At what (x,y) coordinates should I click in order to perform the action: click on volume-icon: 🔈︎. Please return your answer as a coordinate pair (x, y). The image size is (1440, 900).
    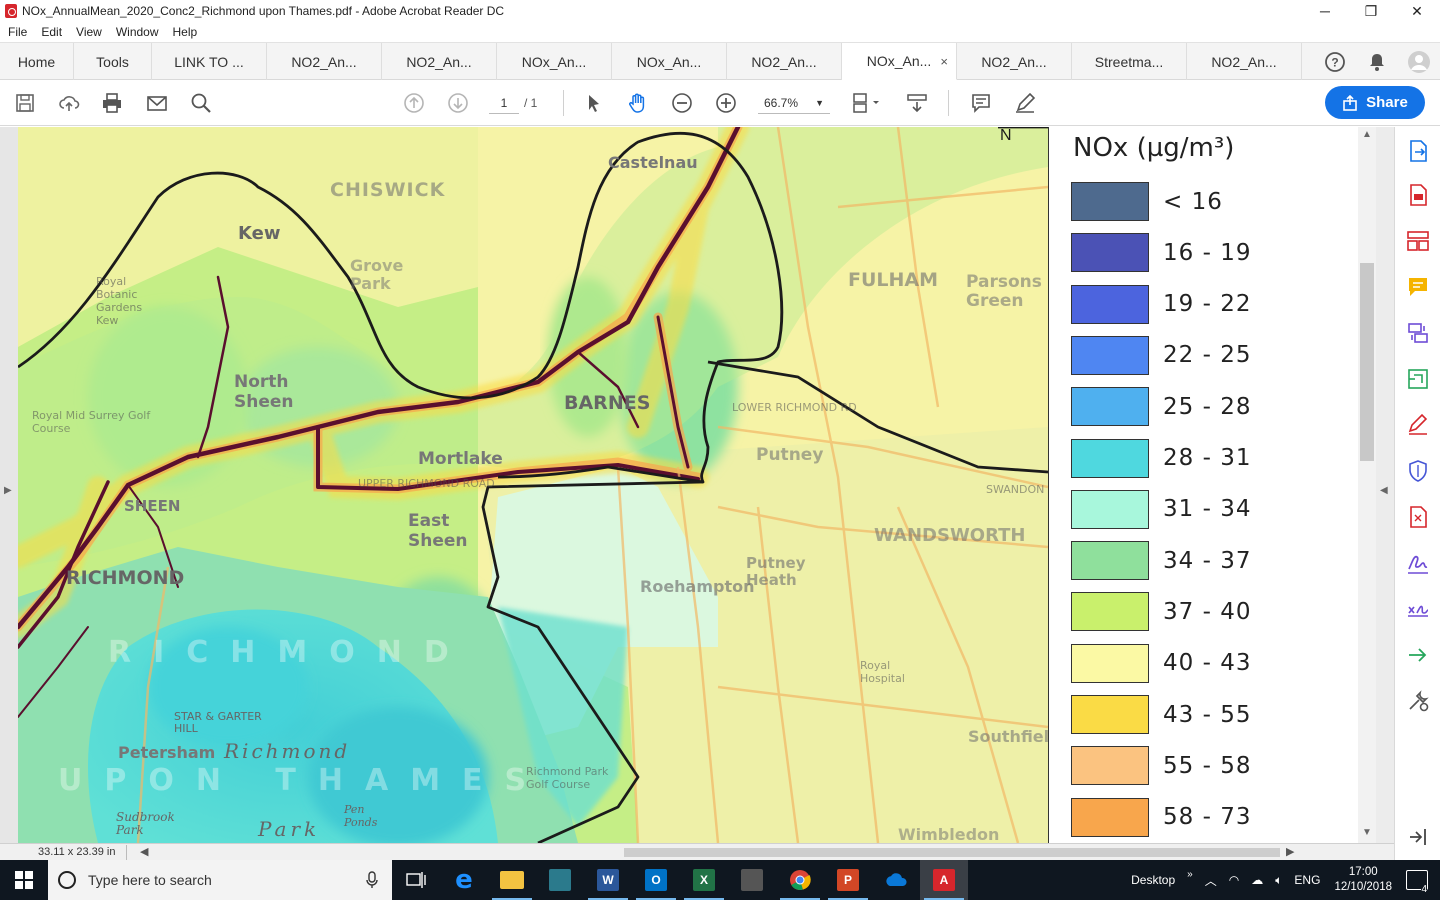
    Looking at the image, I should click on (1278, 880).